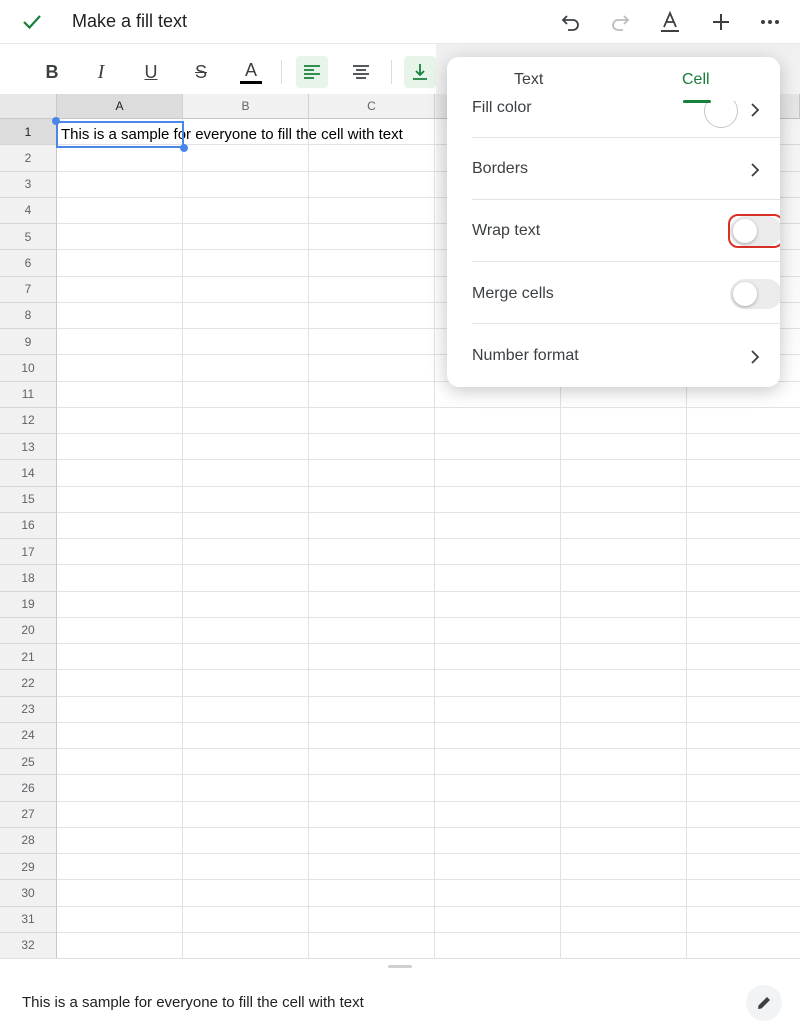 Image resolution: width=800 pixels, height=1034 pixels. I want to click on row-header-12: 12, so click(28, 420).